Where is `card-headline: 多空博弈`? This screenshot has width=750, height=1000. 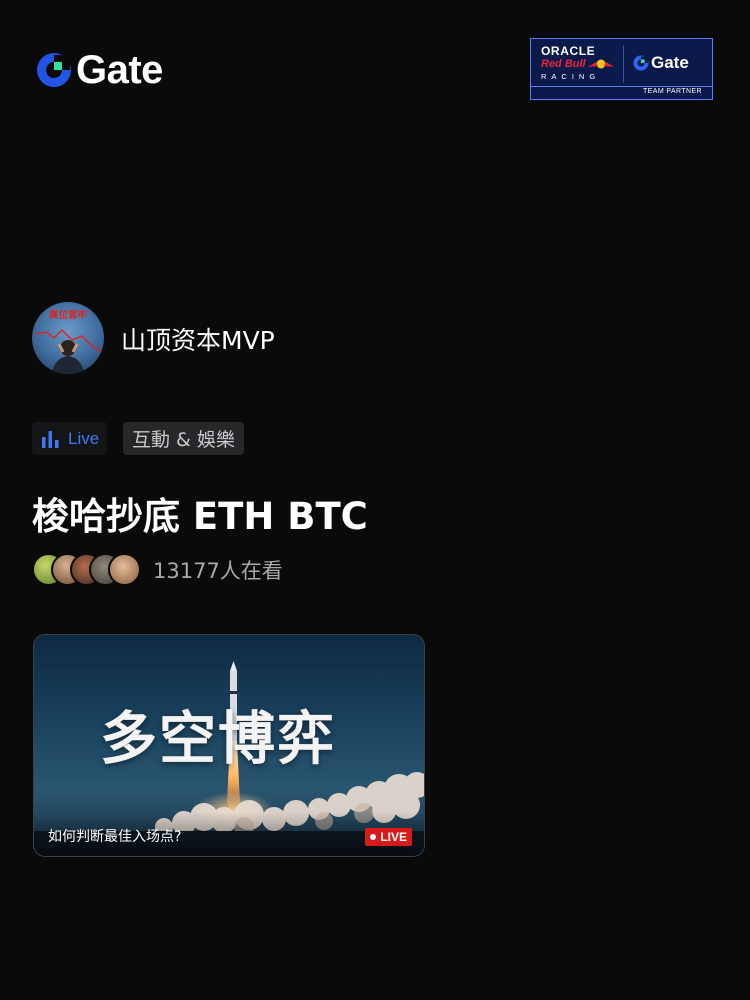
card-headline: 多空博弈 is located at coordinates (218, 739).